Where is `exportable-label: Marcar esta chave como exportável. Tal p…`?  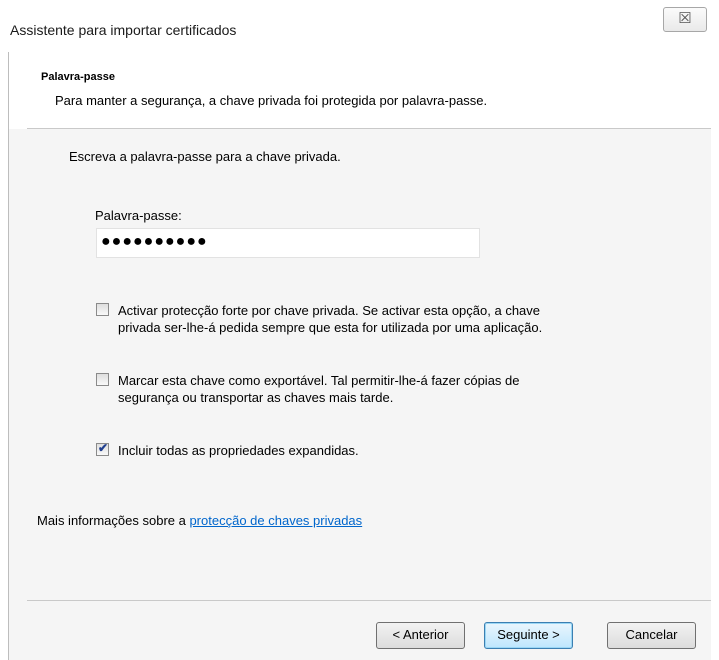 exportable-label: Marcar esta chave como exportável. Tal p… is located at coordinates (398, 389).